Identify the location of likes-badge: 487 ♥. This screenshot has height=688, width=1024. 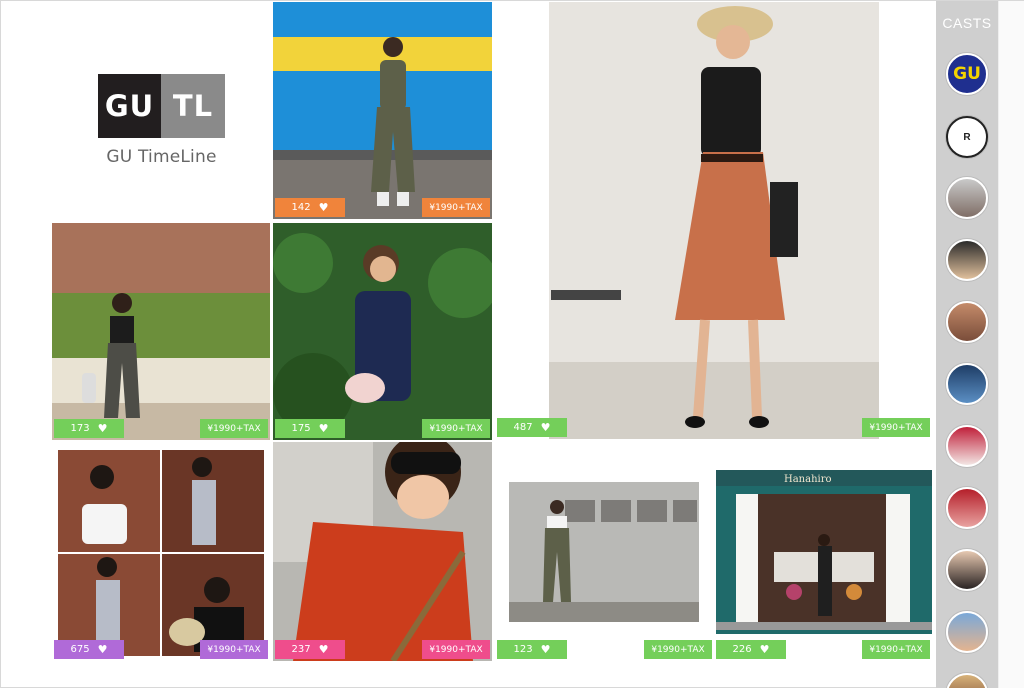
(532, 427).